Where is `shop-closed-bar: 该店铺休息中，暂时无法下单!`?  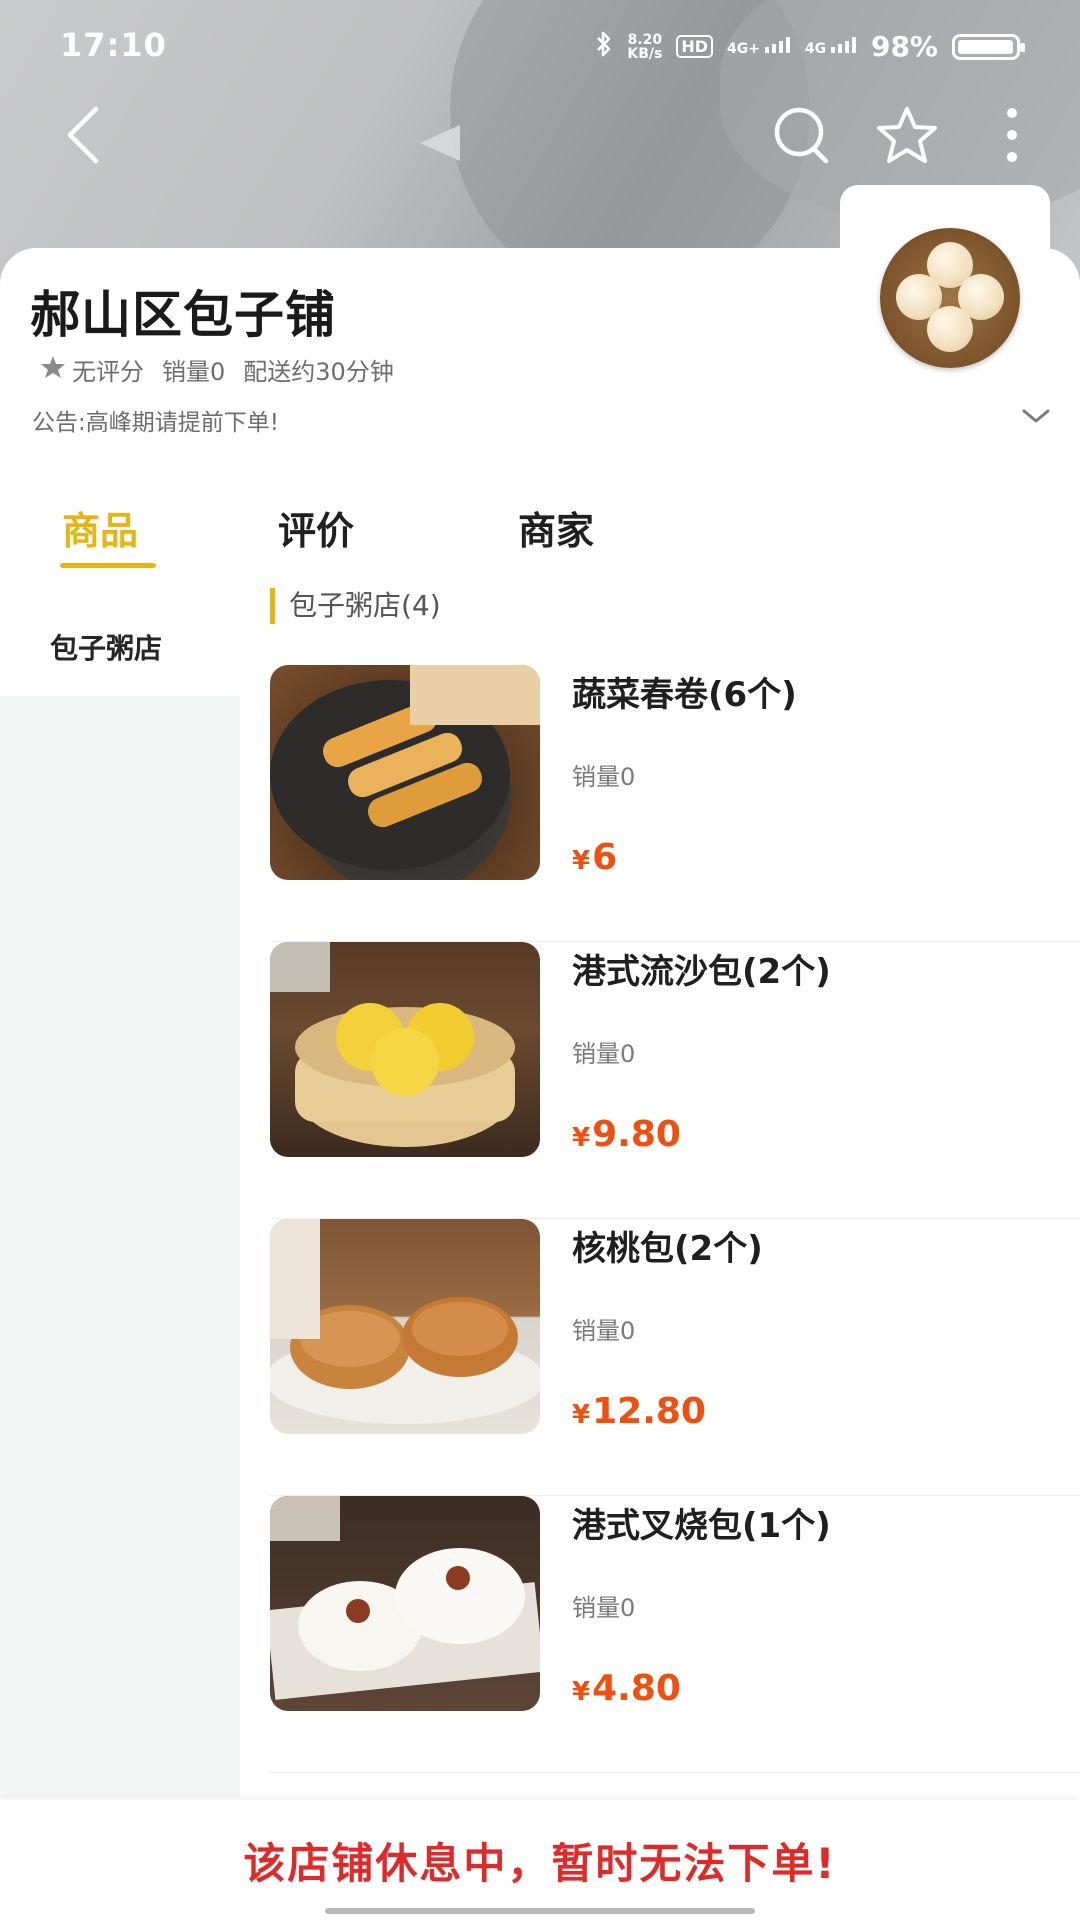 shop-closed-bar: 该店铺休息中，暂时无法下单! is located at coordinates (540, 1860).